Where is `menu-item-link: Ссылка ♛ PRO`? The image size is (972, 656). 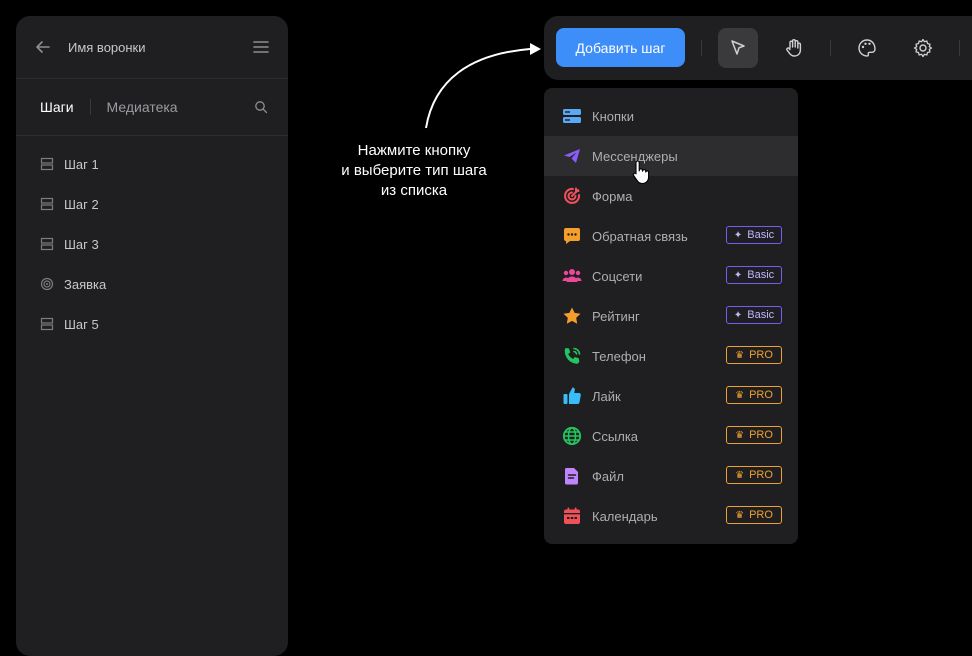
menu-item-link: Ссылка ♛ PRO is located at coordinates (671, 436).